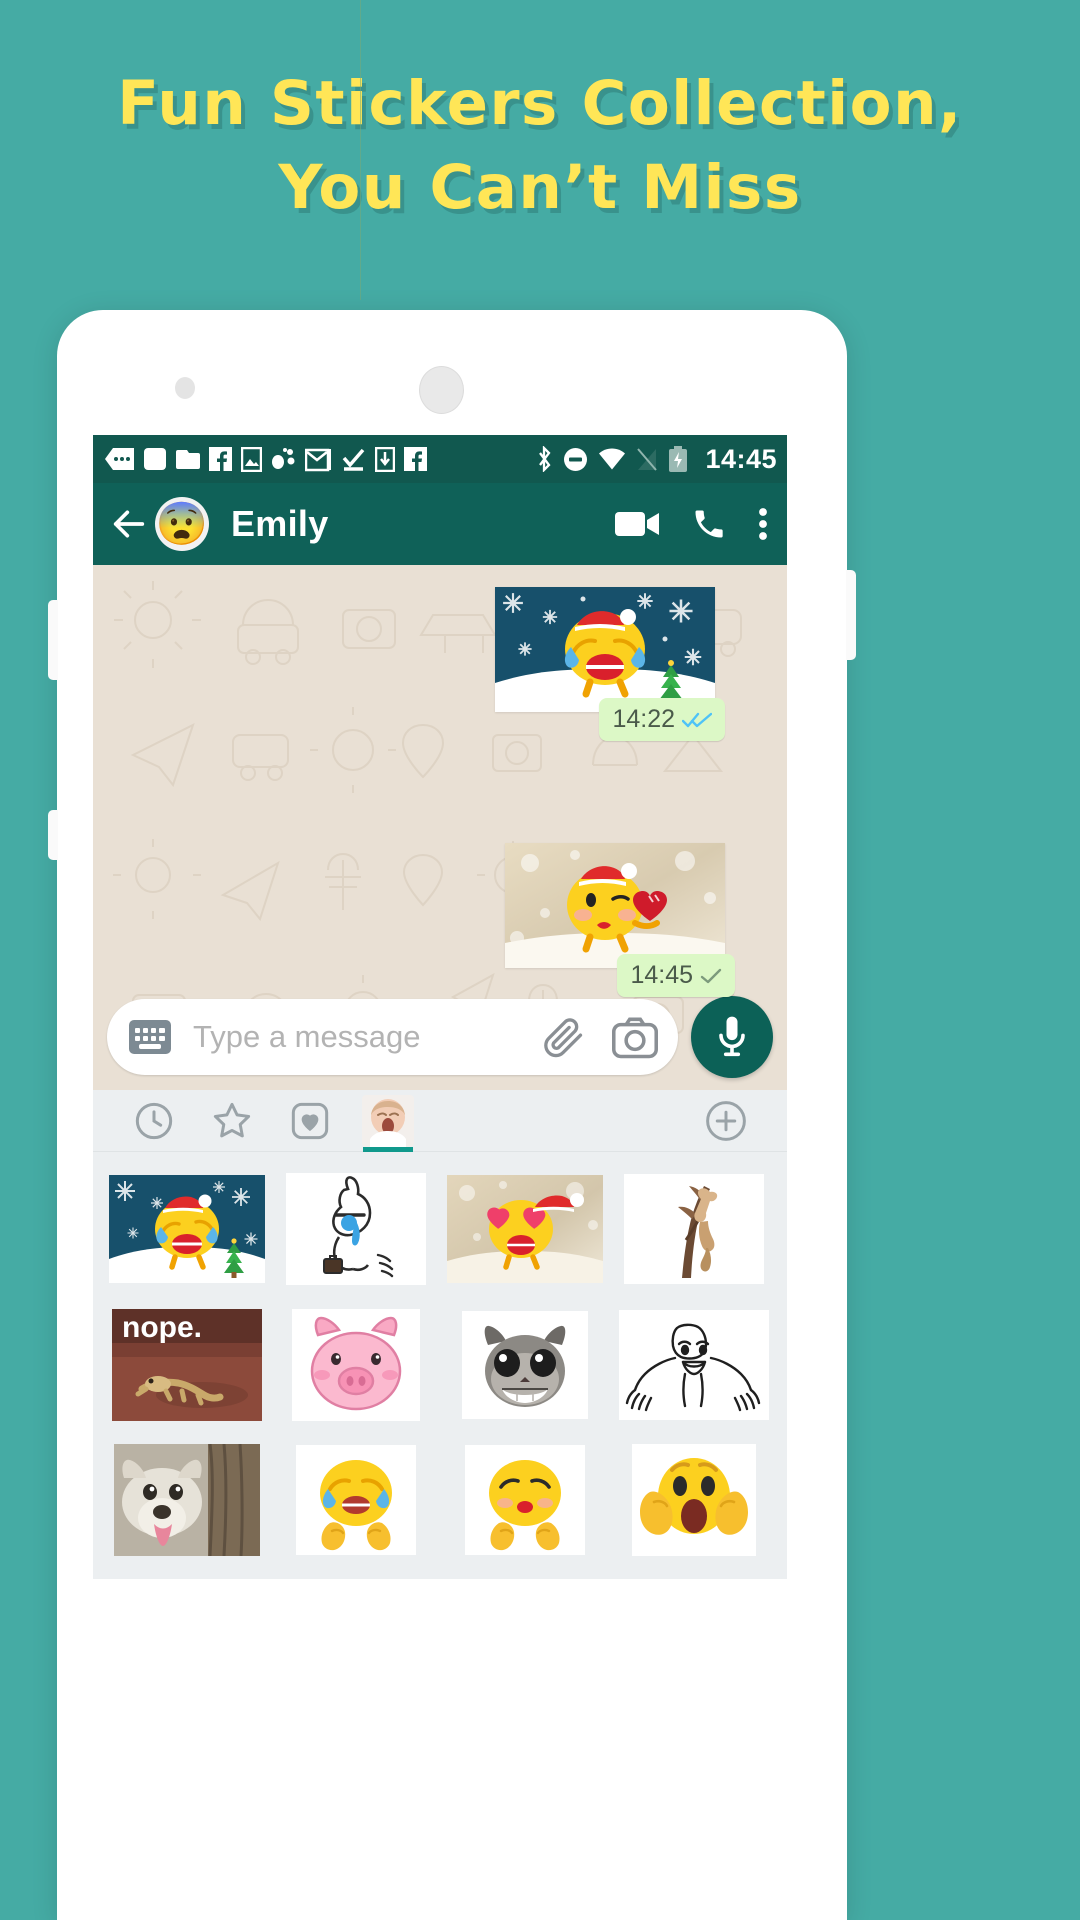 This screenshot has width=1080, height=1920. Describe the element at coordinates (188, 459) in the screenshot. I see `folder-notification-icon` at that location.